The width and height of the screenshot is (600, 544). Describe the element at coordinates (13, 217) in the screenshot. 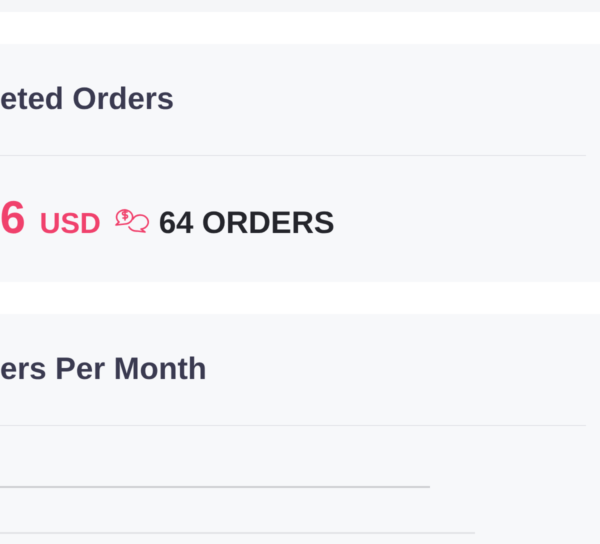

I see `amount-value: 6` at that location.